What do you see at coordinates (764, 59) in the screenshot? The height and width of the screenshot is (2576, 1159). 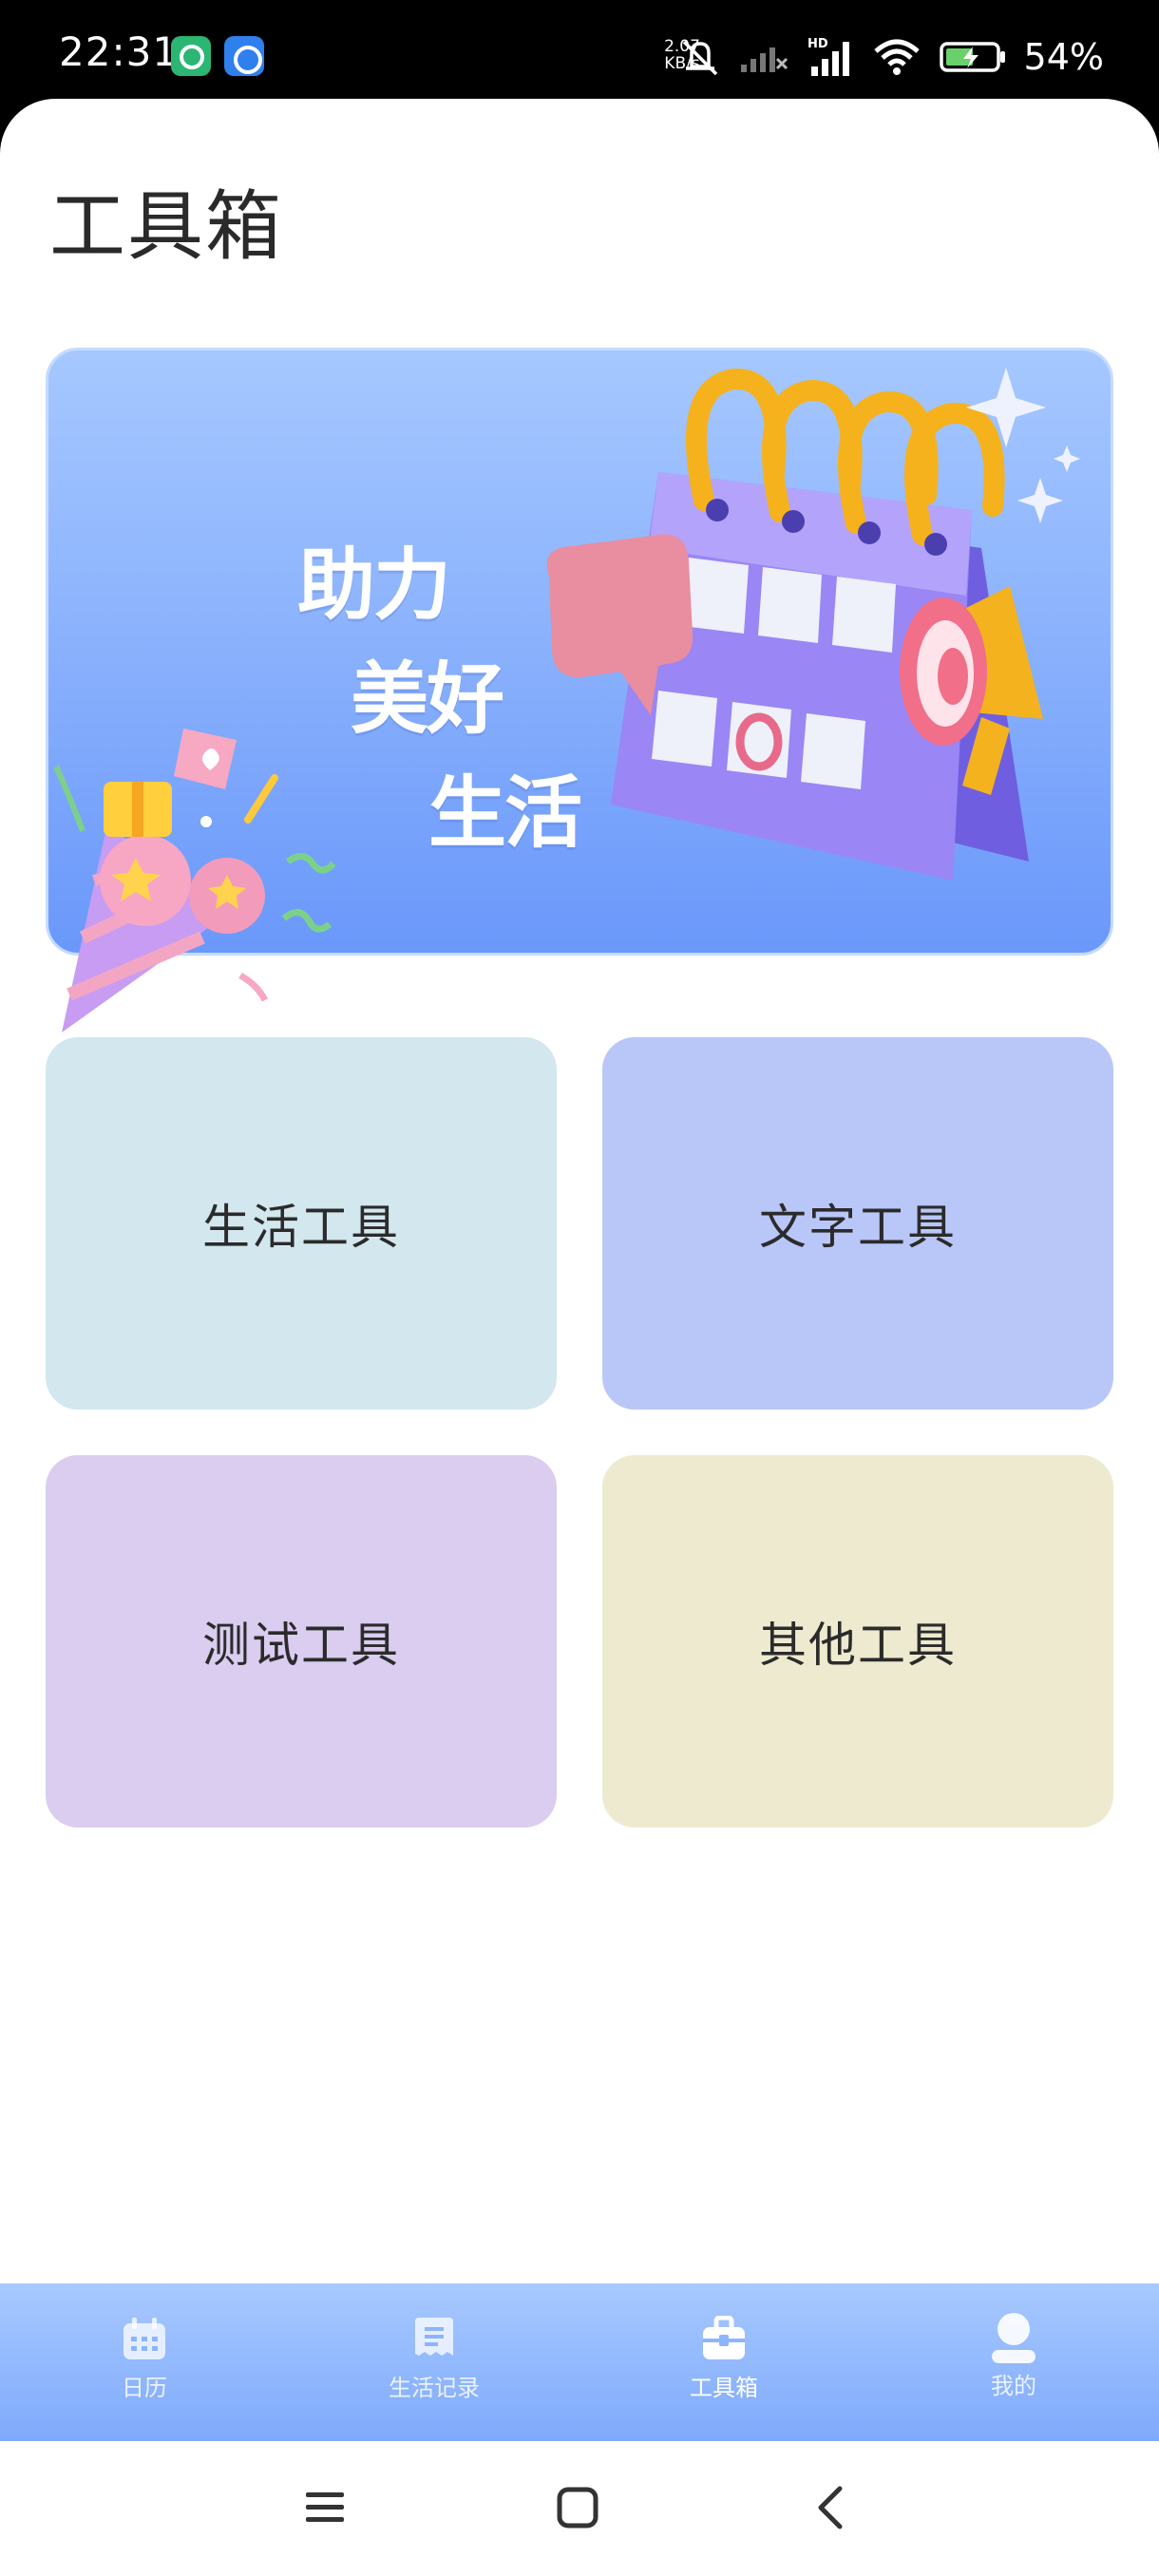 I see `signal-icon` at bounding box center [764, 59].